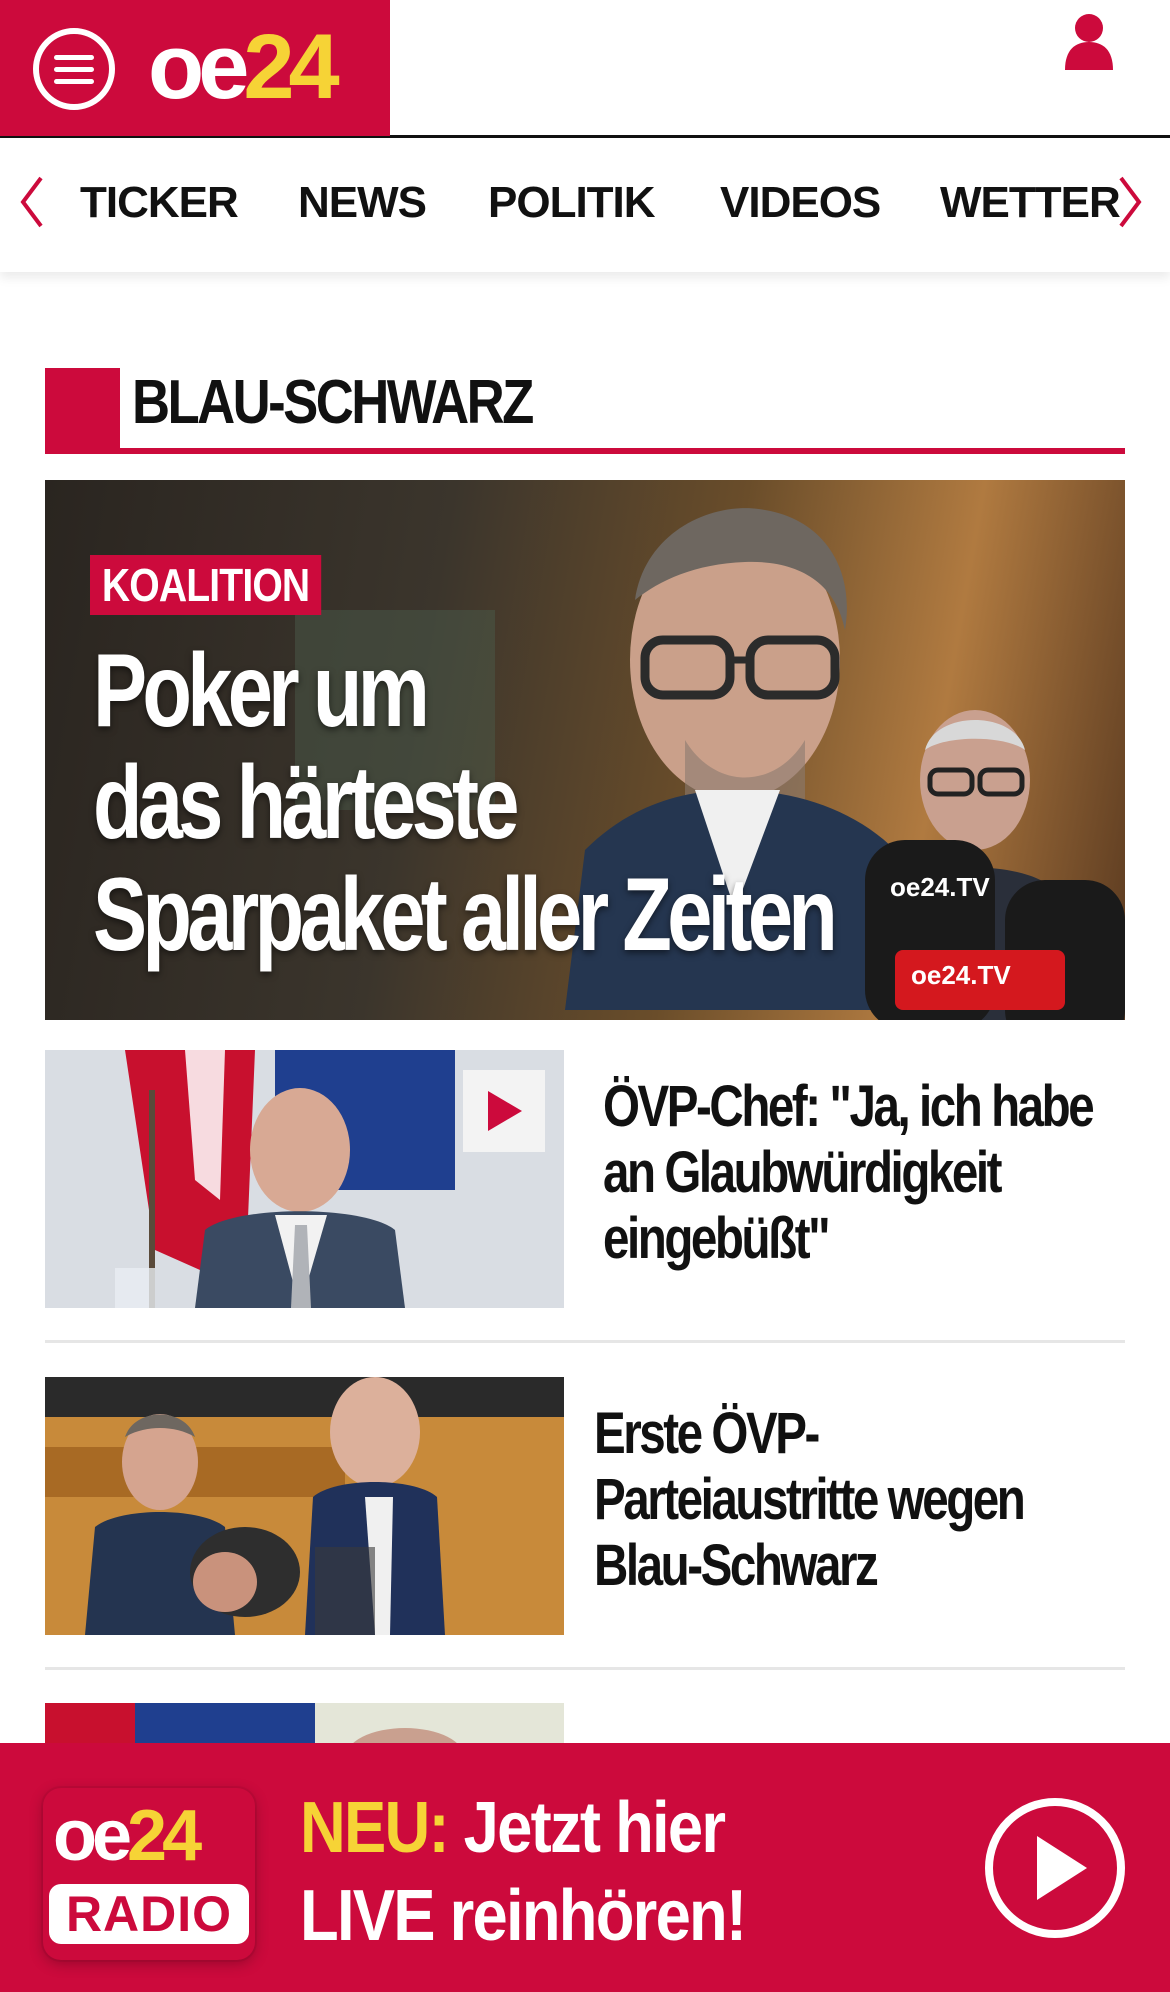 The image size is (1170, 1992). I want to click on hero-headline-line1: Poker um, so click(261, 691).